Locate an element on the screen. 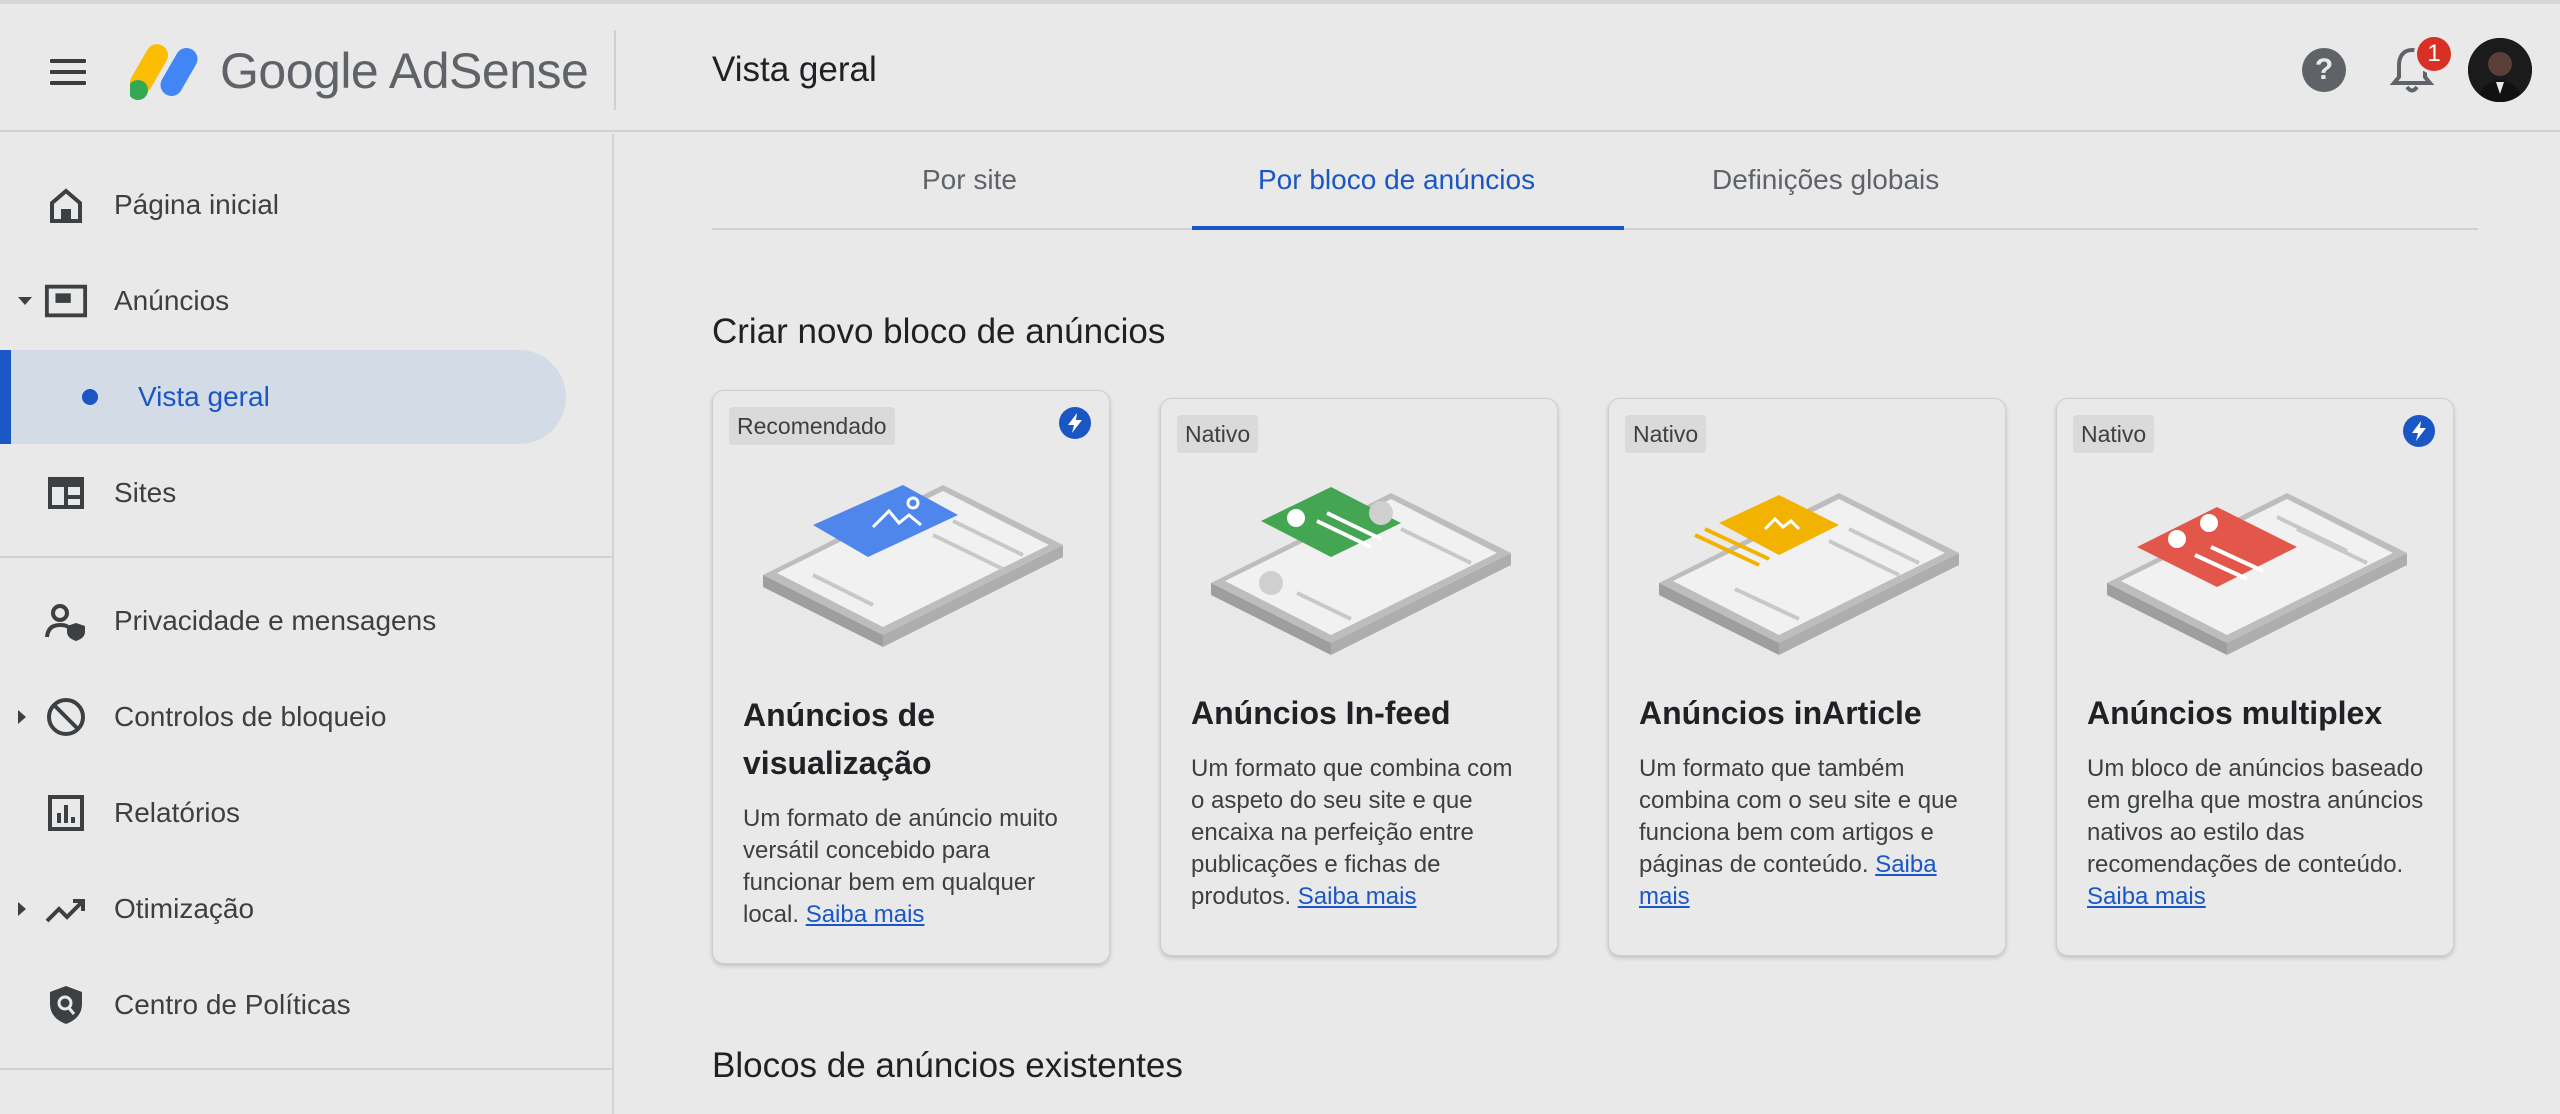  card-title: Anúncios inArticle is located at coordinates (1780, 713).